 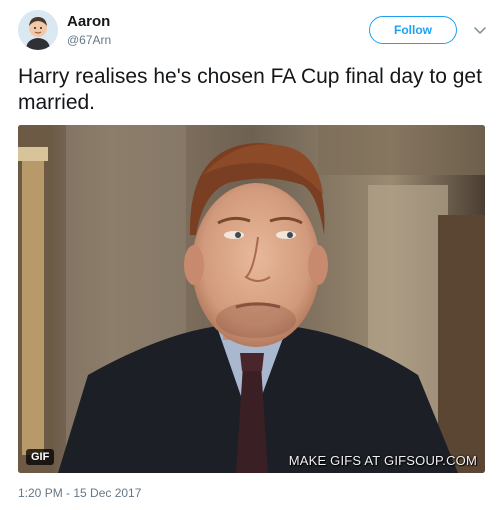 I want to click on tweet-timestamp: 1:20 PM - 15 Dec 2017, so click(x=79, y=493).